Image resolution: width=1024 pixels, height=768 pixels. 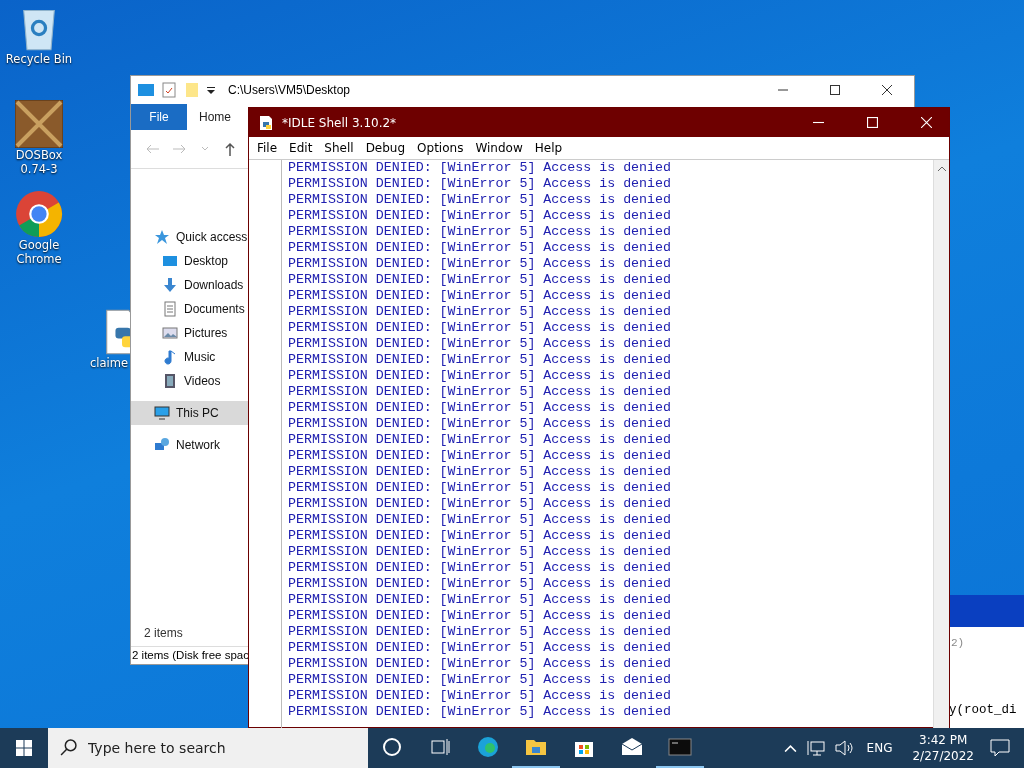 I want to click on window-title: *IDLE Shell 3.10.2*, so click(x=340, y=122).